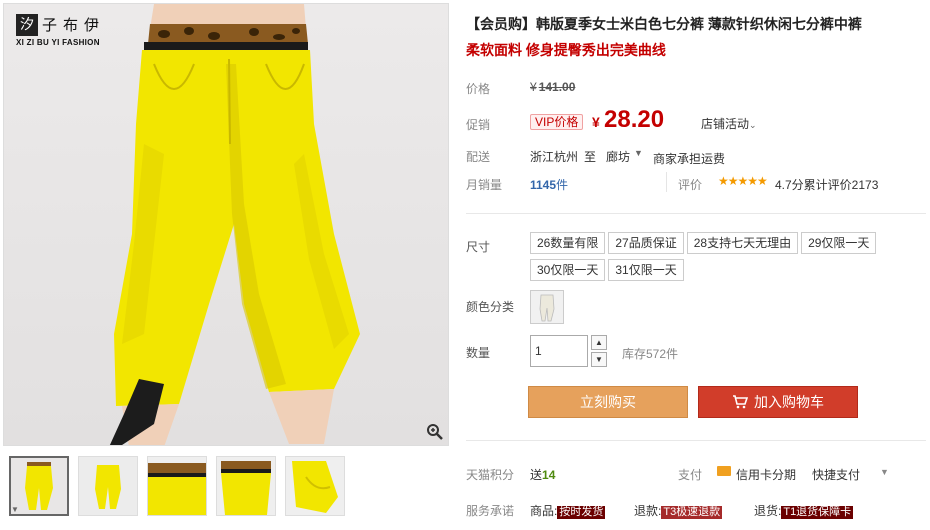  Describe the element at coordinates (664, 24) in the screenshot. I see `product-title: 【会员购】韩版夏季女士米白色七分裤 薄款针织休闲七分裤中裤` at that location.